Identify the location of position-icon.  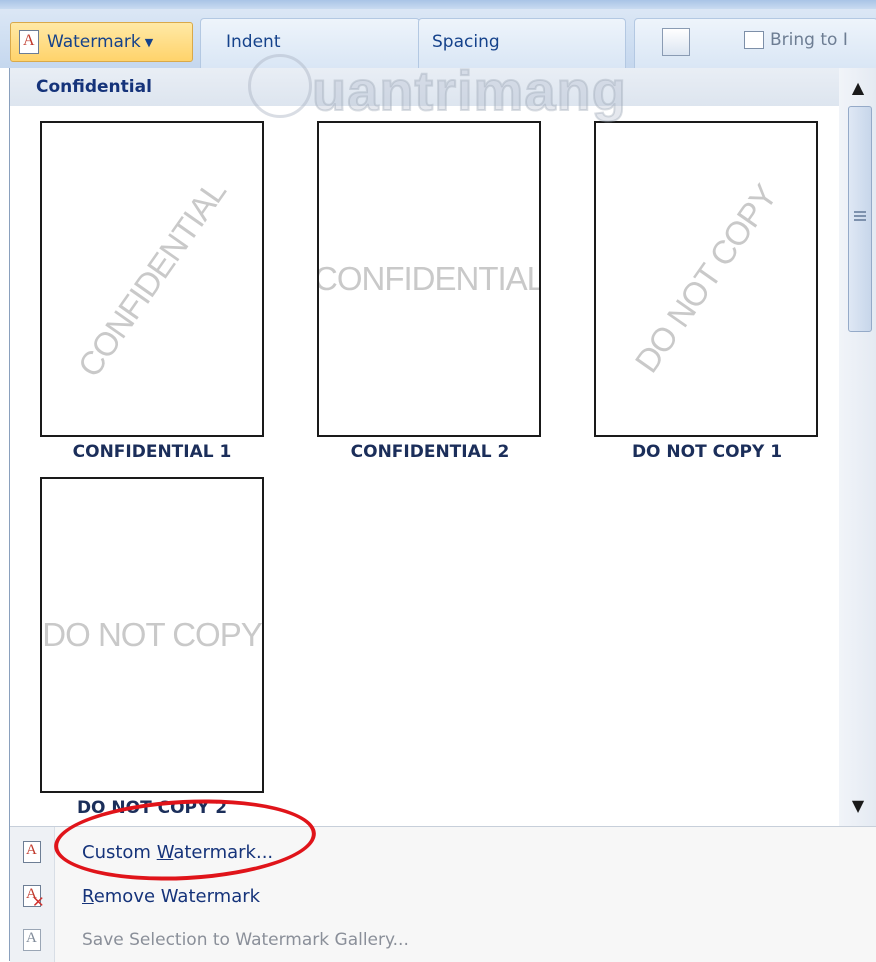
(676, 42).